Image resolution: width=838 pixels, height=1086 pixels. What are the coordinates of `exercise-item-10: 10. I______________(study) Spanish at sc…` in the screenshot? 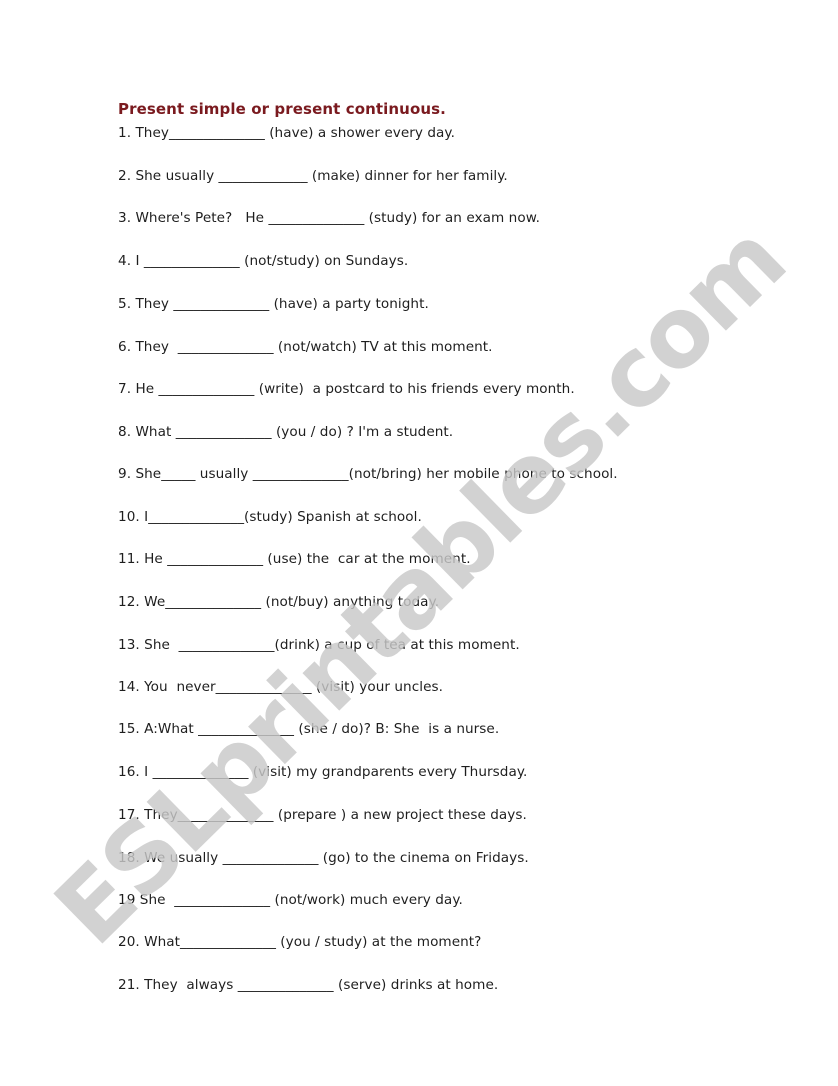 It's located at (270, 517).